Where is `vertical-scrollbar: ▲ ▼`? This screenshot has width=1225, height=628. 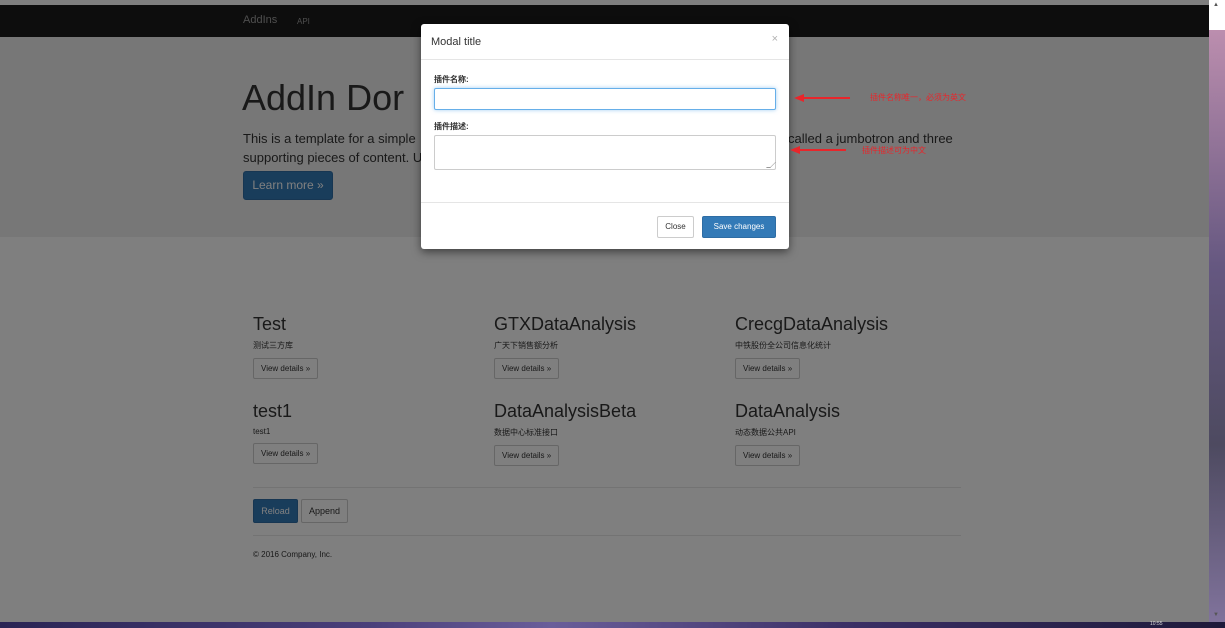 vertical-scrollbar: ▲ ▼ is located at coordinates (1217, 311).